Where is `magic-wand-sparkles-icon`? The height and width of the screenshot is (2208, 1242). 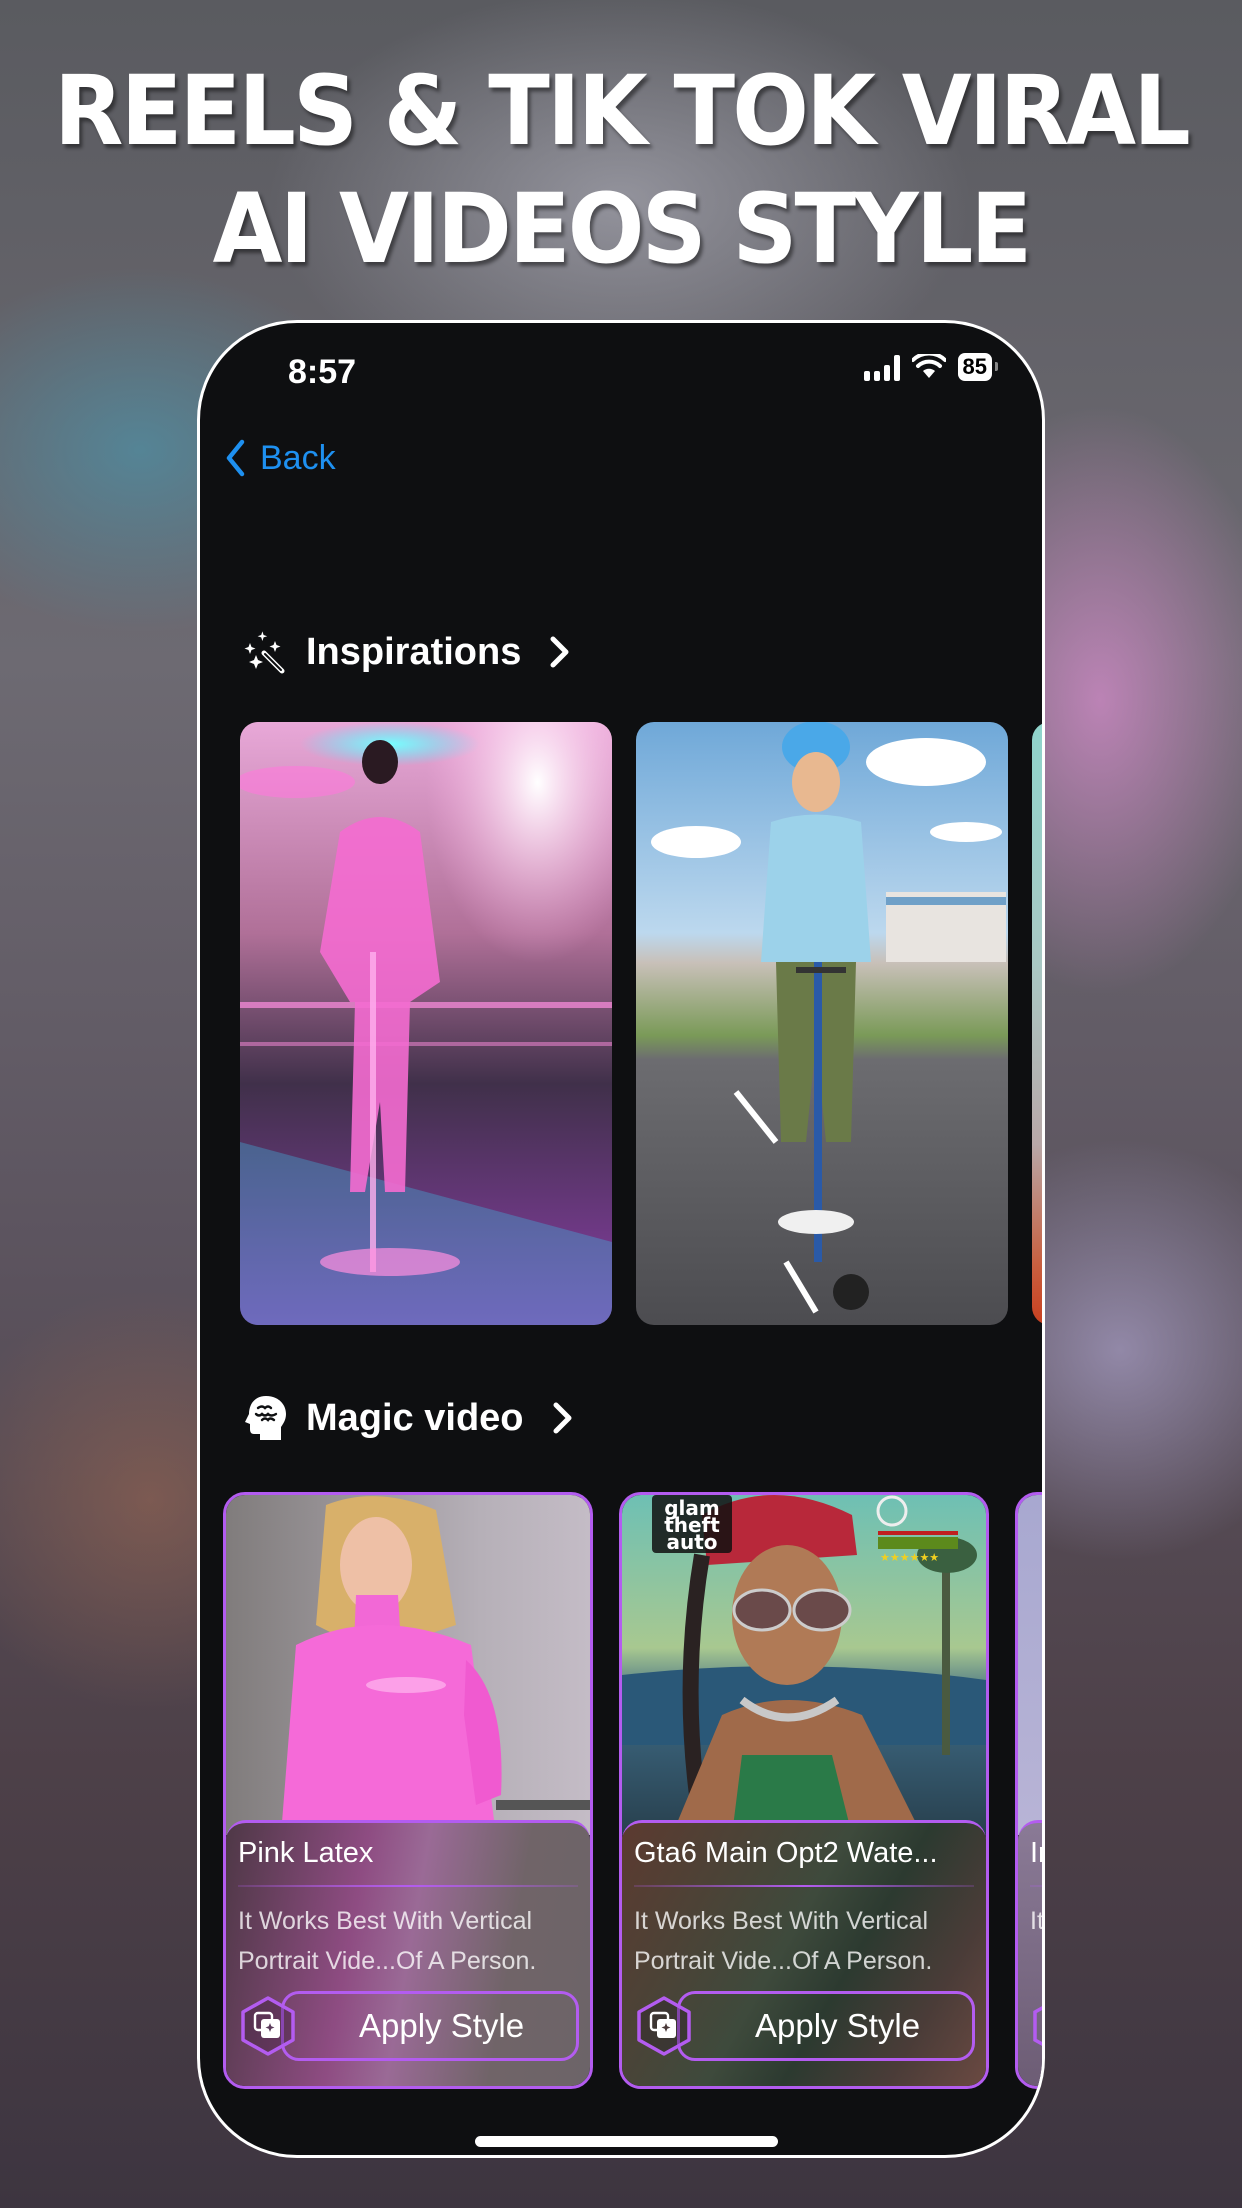
magic-wand-sparkles-icon is located at coordinates (264, 652).